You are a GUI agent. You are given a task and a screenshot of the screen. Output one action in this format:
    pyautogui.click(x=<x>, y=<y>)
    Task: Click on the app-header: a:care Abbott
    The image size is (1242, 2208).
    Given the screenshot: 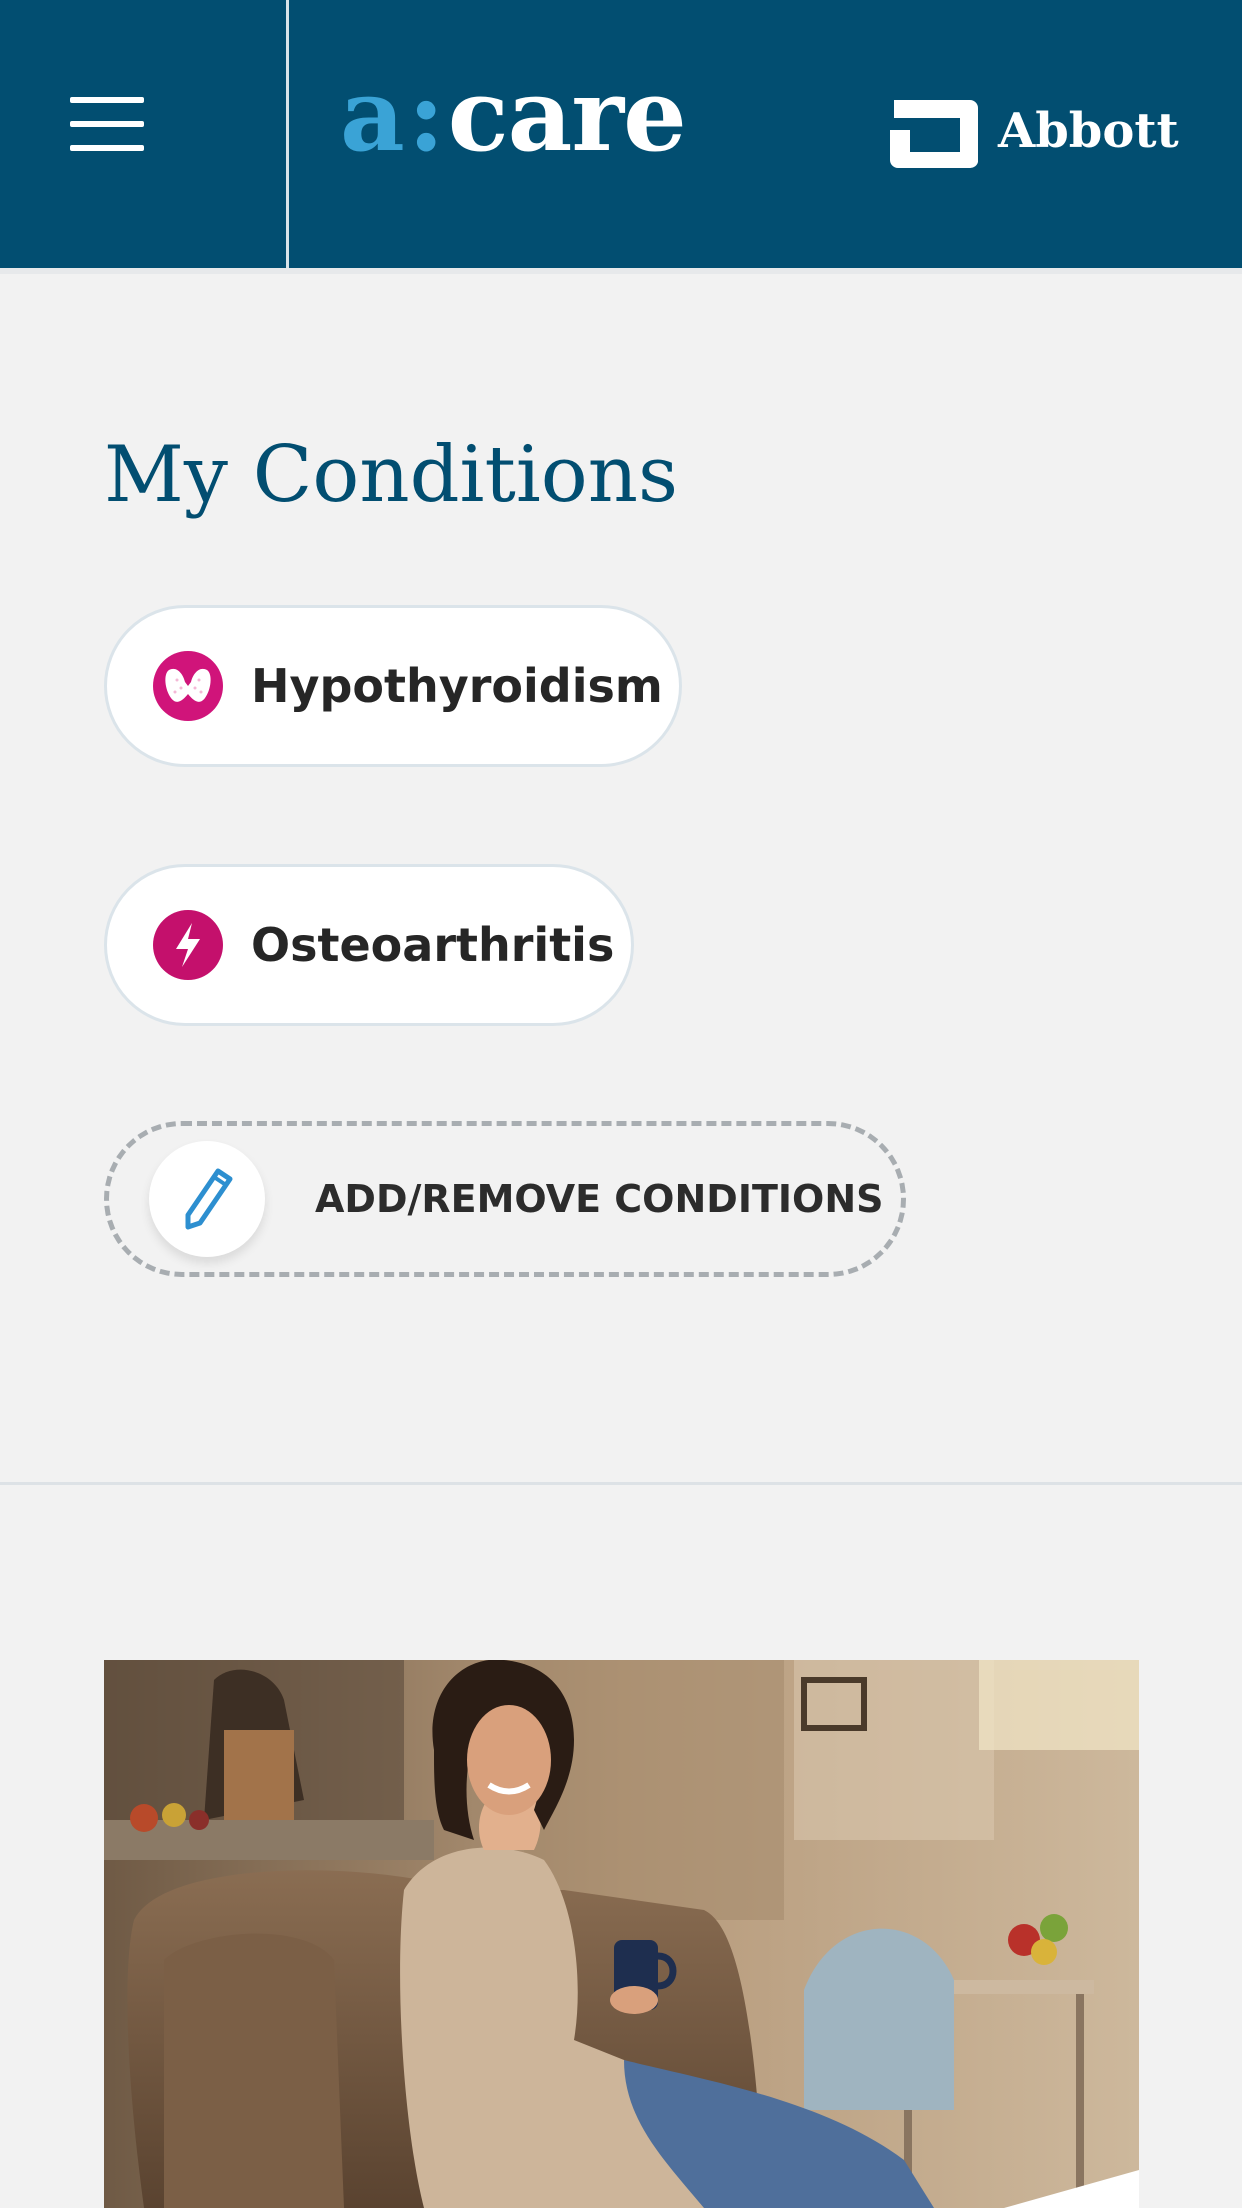 What is the action you would take?
    pyautogui.click(x=621, y=137)
    